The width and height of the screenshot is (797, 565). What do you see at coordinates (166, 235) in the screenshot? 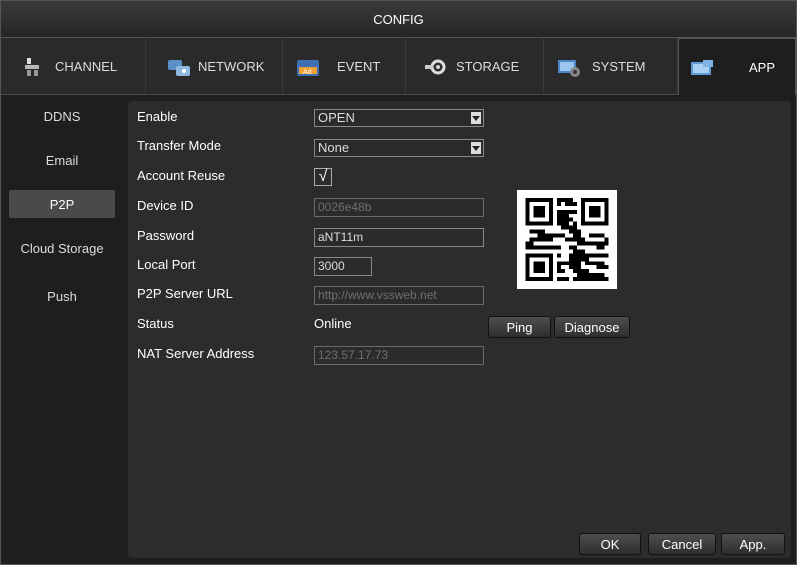
I see `password-label: Password` at bounding box center [166, 235].